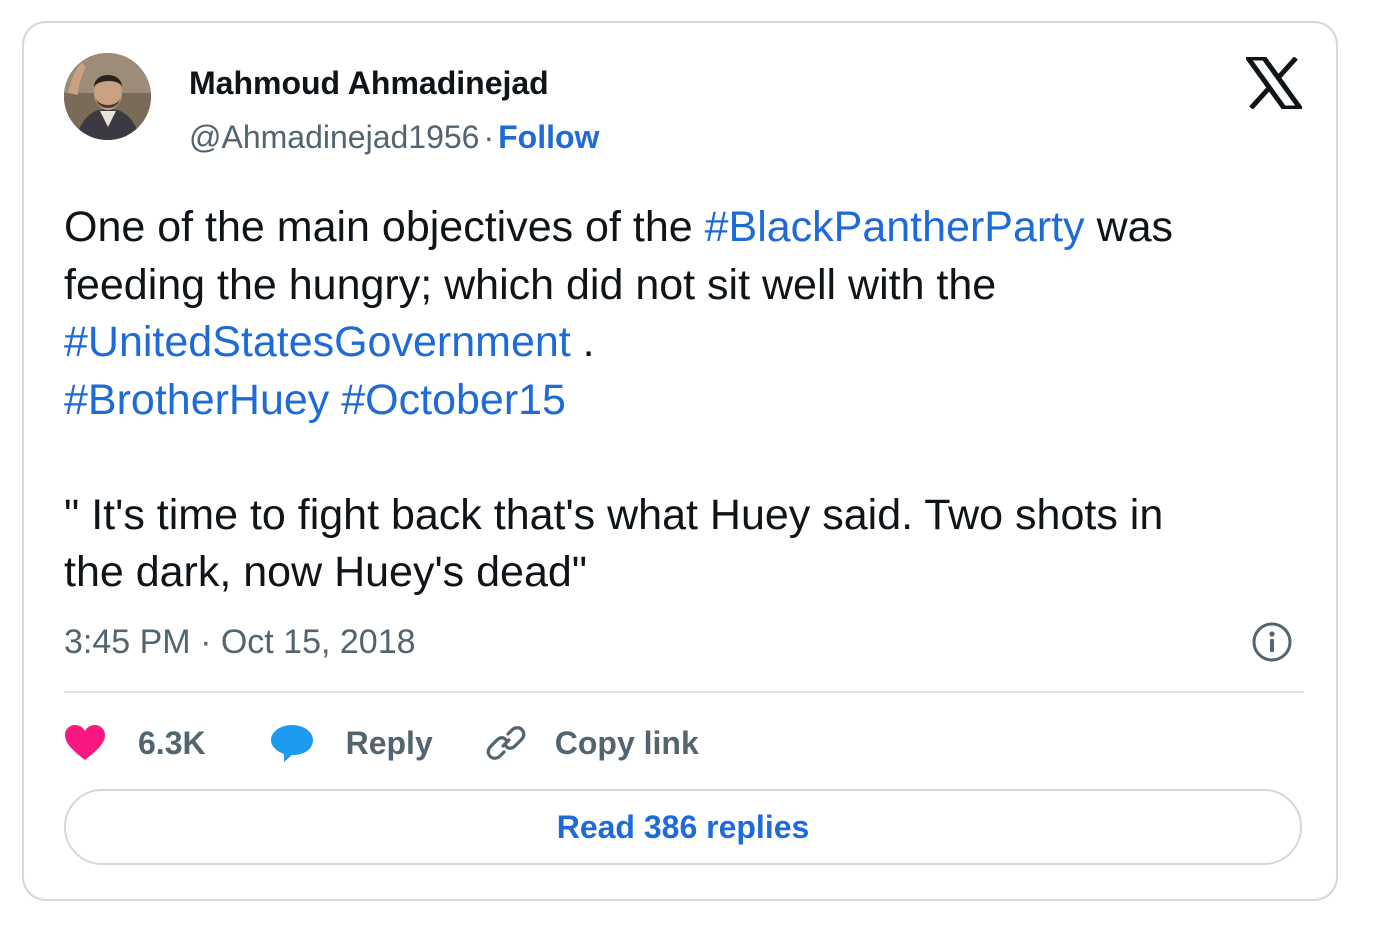 The image size is (1397, 939). I want to click on follow-button: Follow, so click(548, 137).